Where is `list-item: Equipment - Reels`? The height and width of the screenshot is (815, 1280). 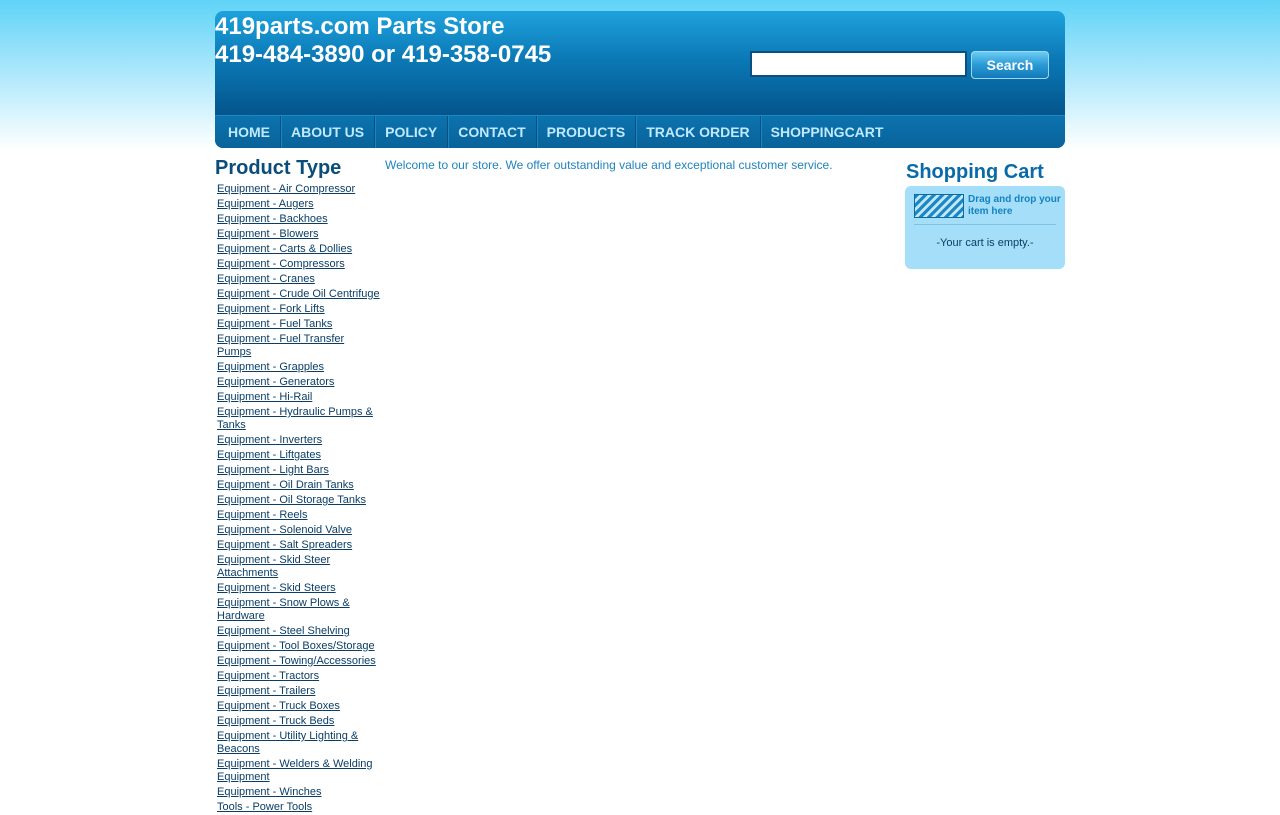 list-item: Equipment - Reels is located at coordinates (298, 514).